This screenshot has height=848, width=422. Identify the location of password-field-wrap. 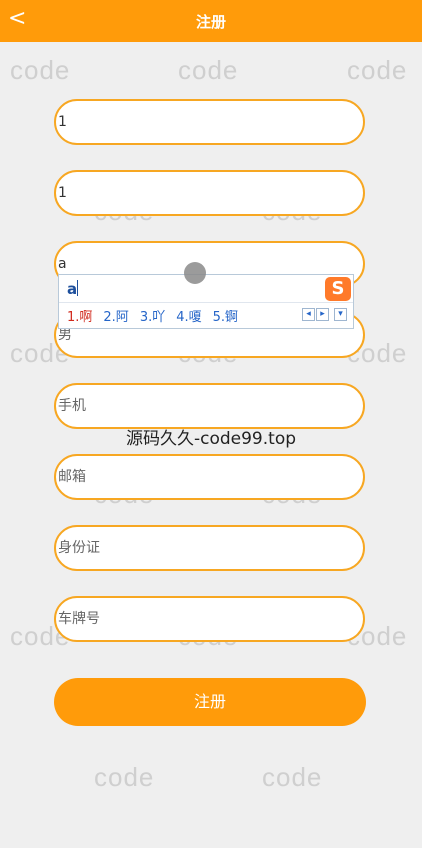
(209, 193).